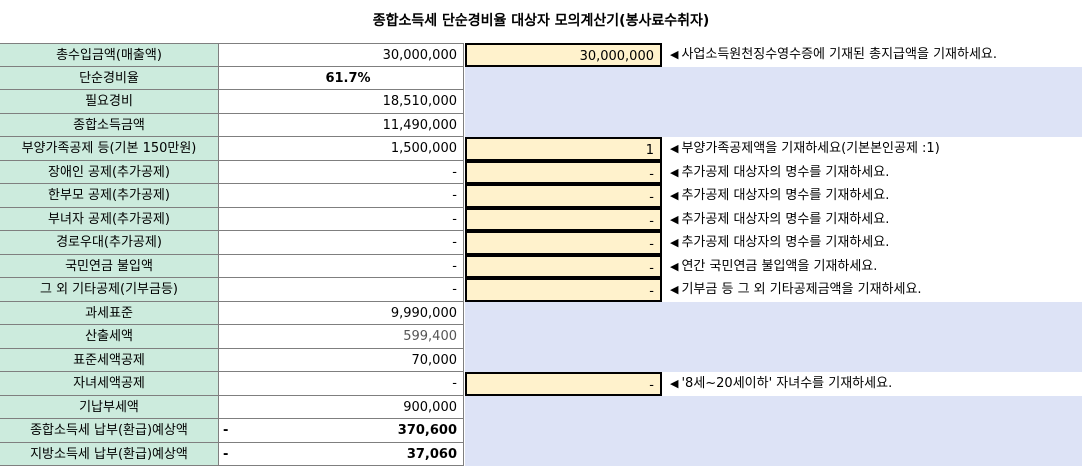 The width and height of the screenshot is (1082, 466). Describe the element at coordinates (225, 430) in the screenshot. I see `value-prefix: -` at that location.